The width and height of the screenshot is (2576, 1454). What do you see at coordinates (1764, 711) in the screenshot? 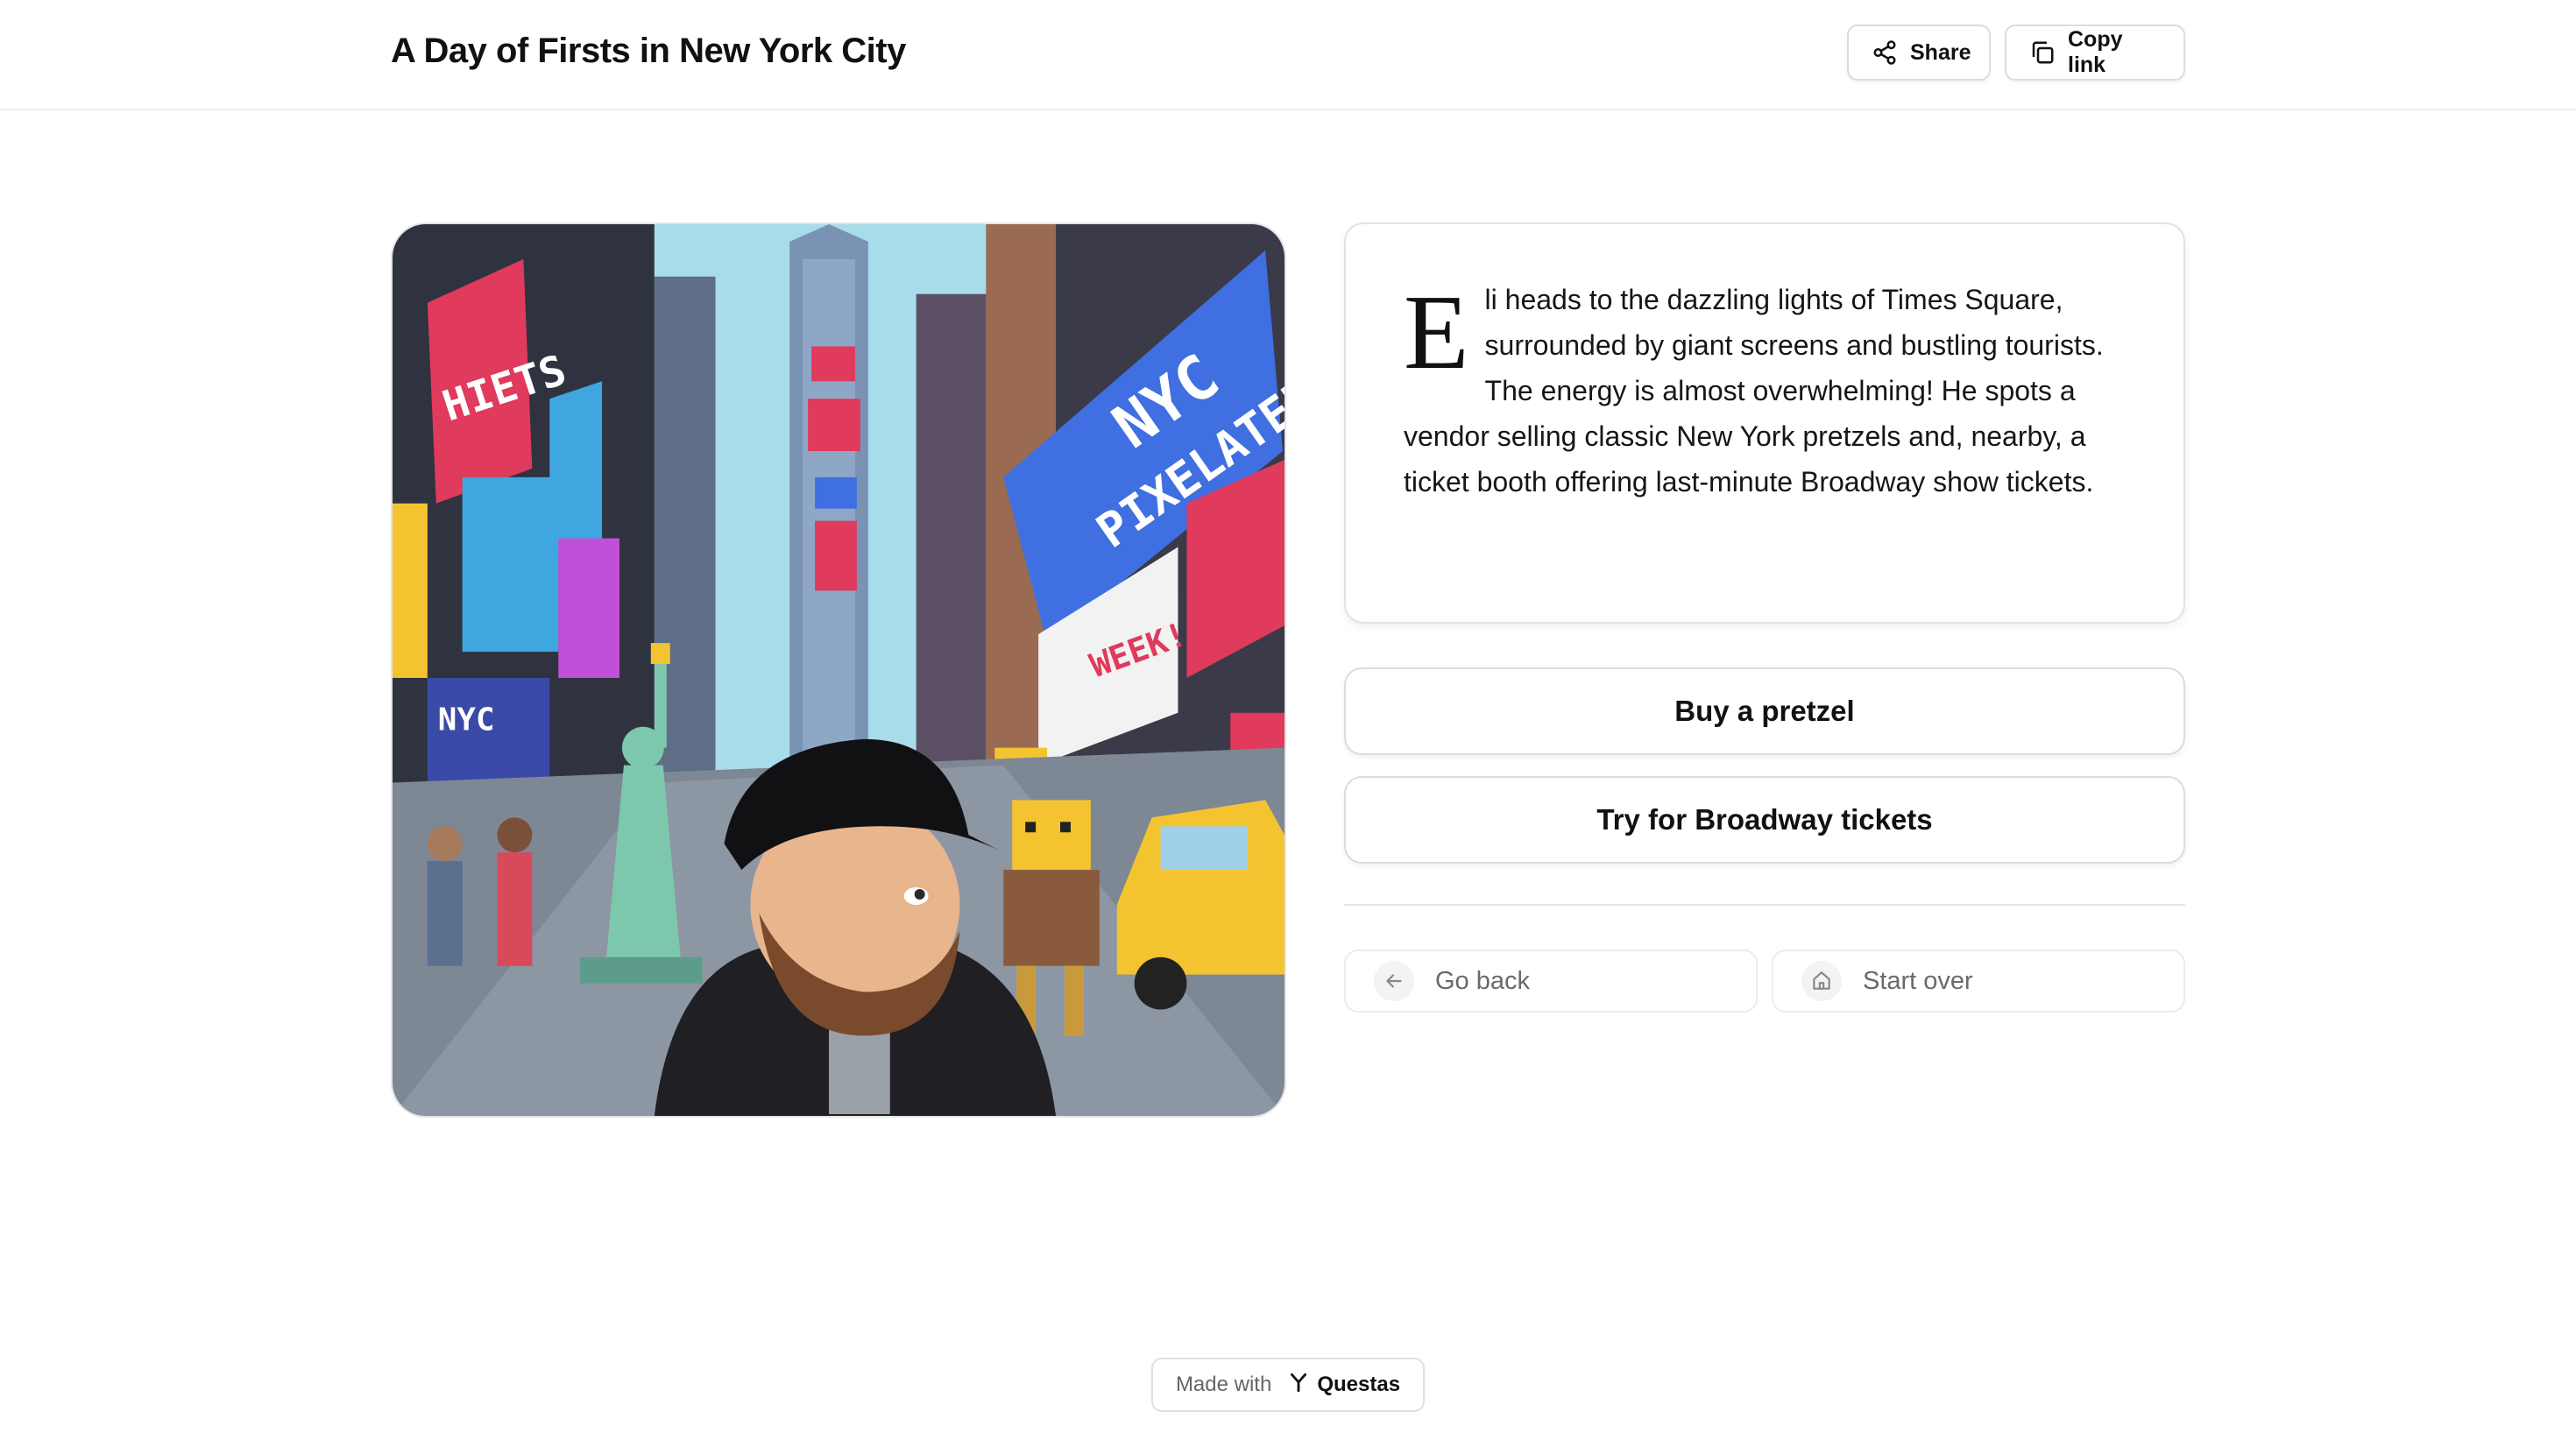
I see `choice-buy-pretzel-button: Buy a pretzel` at bounding box center [1764, 711].